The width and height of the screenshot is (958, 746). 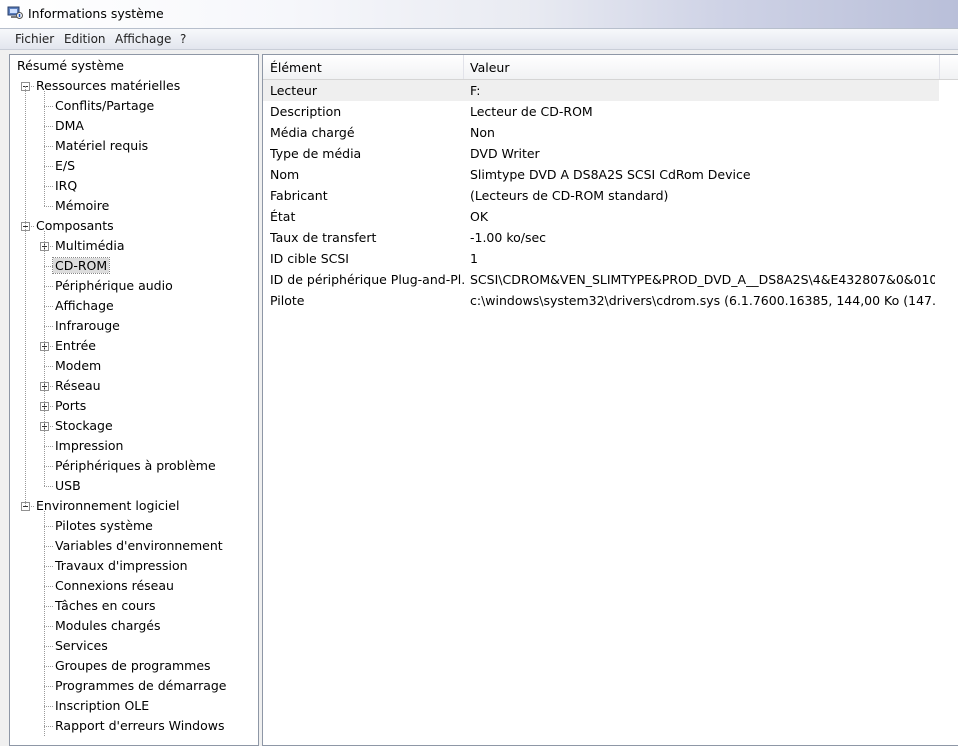 I want to click on tree-item-label: Groupes de programmes, so click(x=133, y=665).